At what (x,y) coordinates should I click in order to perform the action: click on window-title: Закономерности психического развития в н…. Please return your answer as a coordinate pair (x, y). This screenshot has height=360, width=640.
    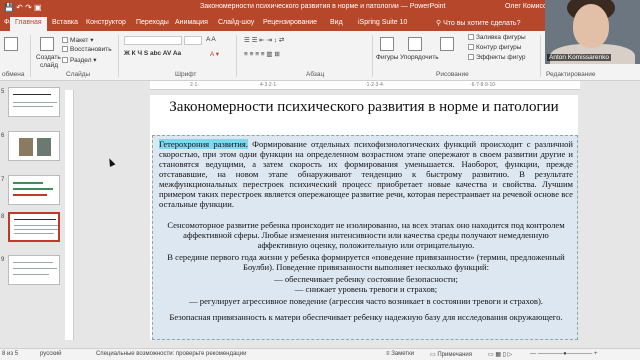
    Looking at the image, I should click on (323, 6).